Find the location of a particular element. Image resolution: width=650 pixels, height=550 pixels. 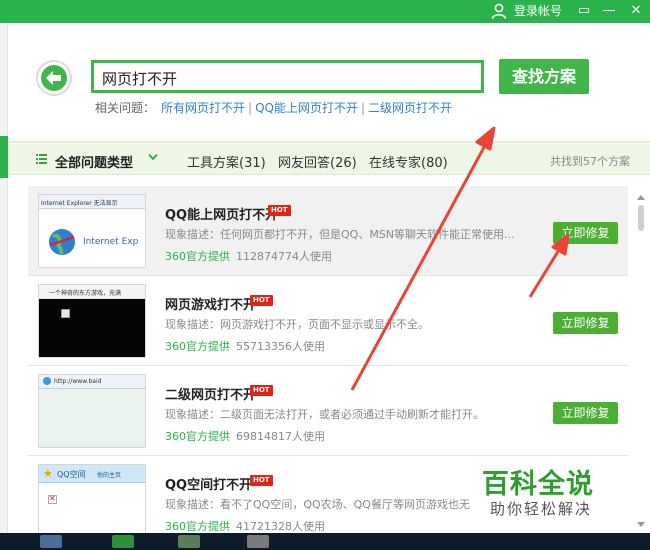

title-bar: 登录帐号 ▭ — ✕ is located at coordinates (325, 11).